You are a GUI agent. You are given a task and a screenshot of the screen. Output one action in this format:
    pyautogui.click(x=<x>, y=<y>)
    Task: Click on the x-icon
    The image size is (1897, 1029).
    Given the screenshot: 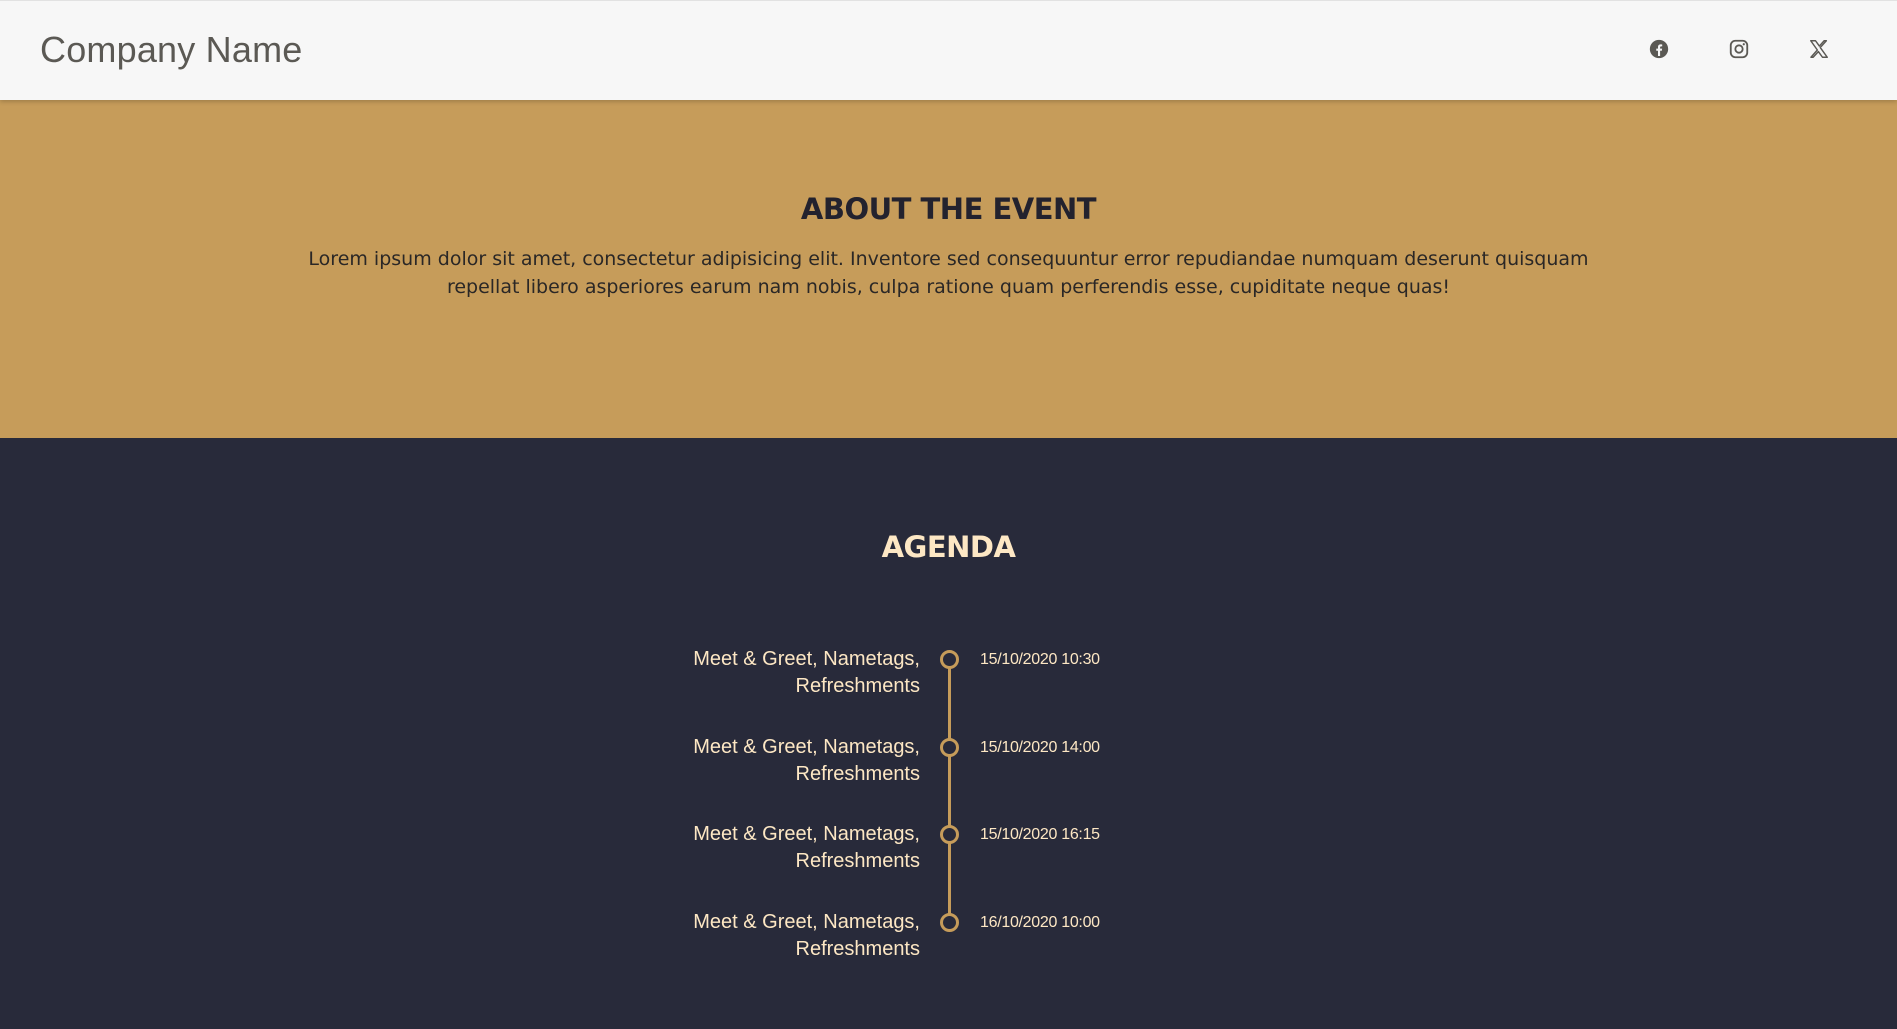 What is the action you would take?
    pyautogui.click(x=1819, y=49)
    